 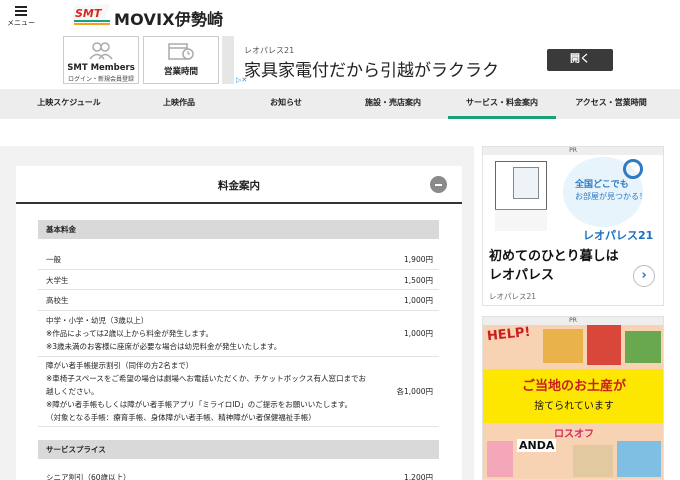 What do you see at coordinates (644, 276) in the screenshot?
I see `chevron-right-icon: ›` at bounding box center [644, 276].